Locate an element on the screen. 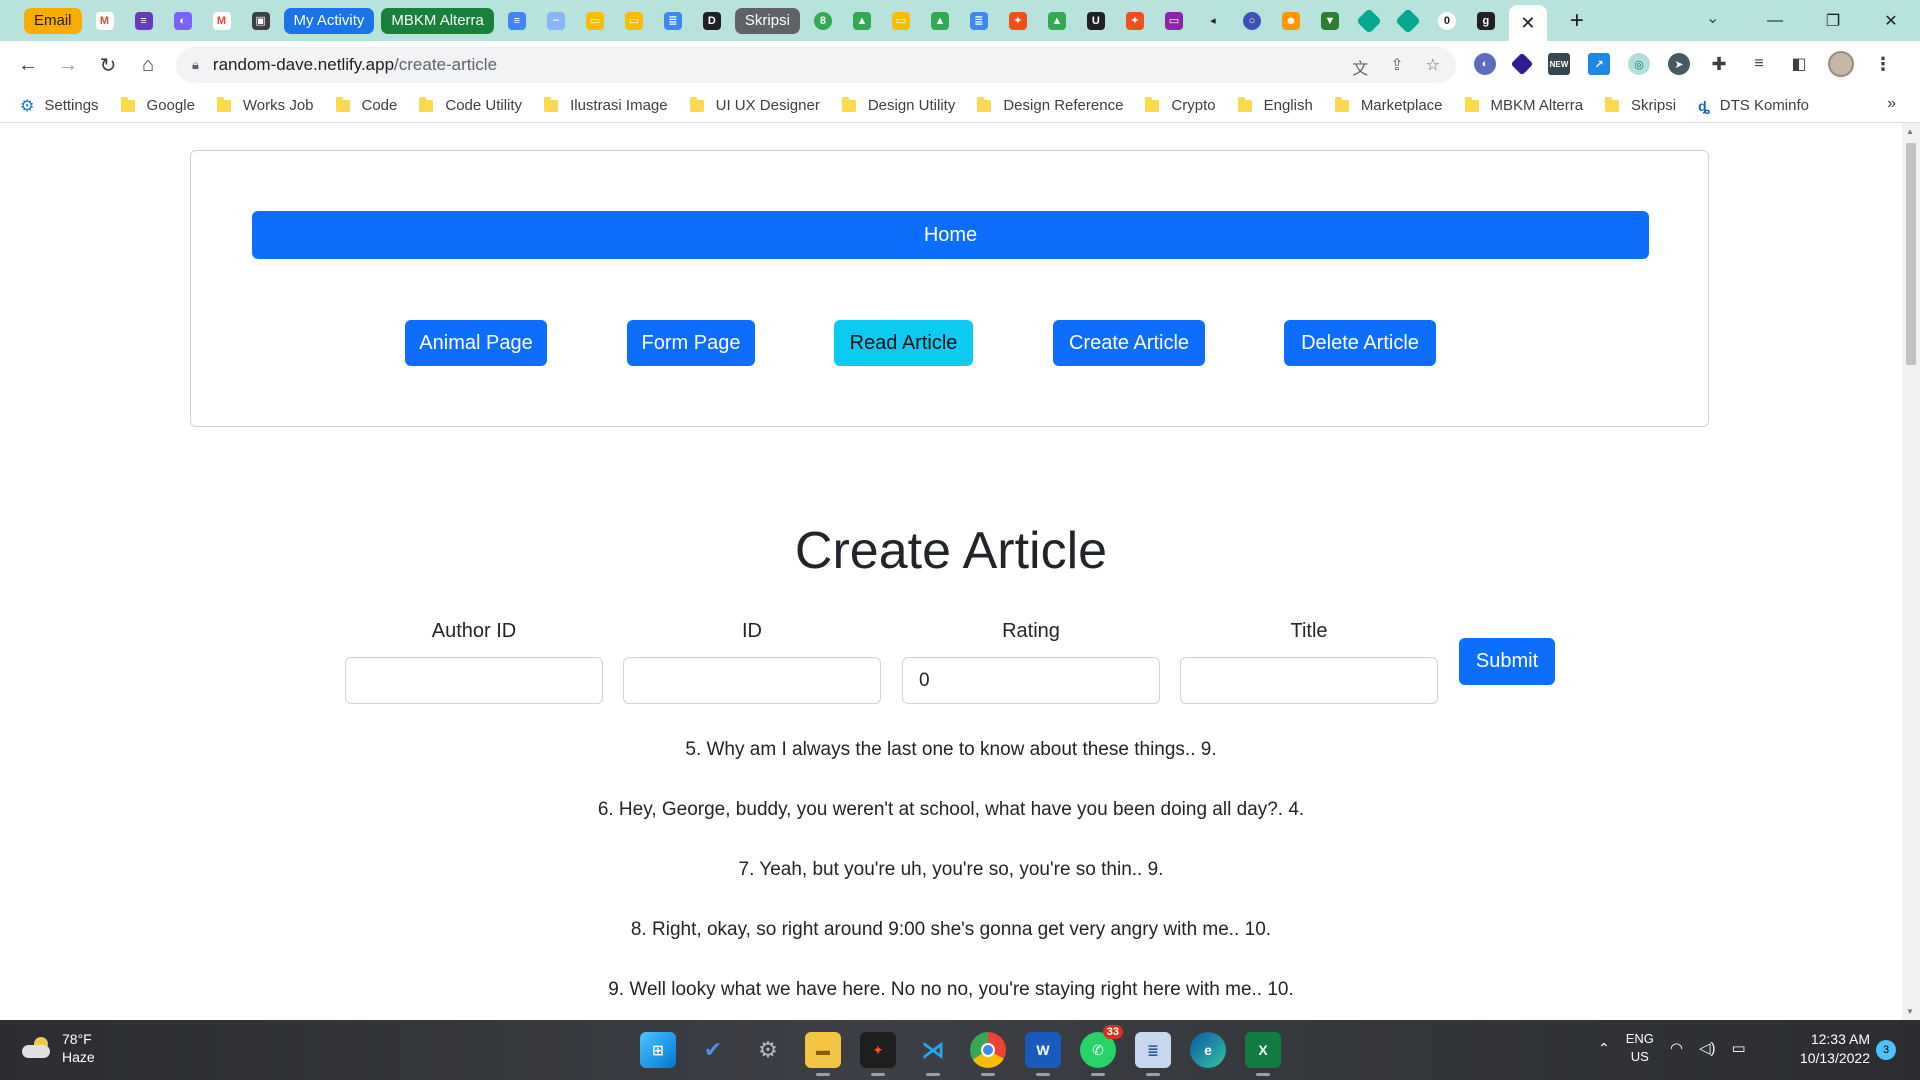 Image resolution: width=1920 pixels, height=1080 pixels. animal-page-button: Animal Page is located at coordinates (476, 343).